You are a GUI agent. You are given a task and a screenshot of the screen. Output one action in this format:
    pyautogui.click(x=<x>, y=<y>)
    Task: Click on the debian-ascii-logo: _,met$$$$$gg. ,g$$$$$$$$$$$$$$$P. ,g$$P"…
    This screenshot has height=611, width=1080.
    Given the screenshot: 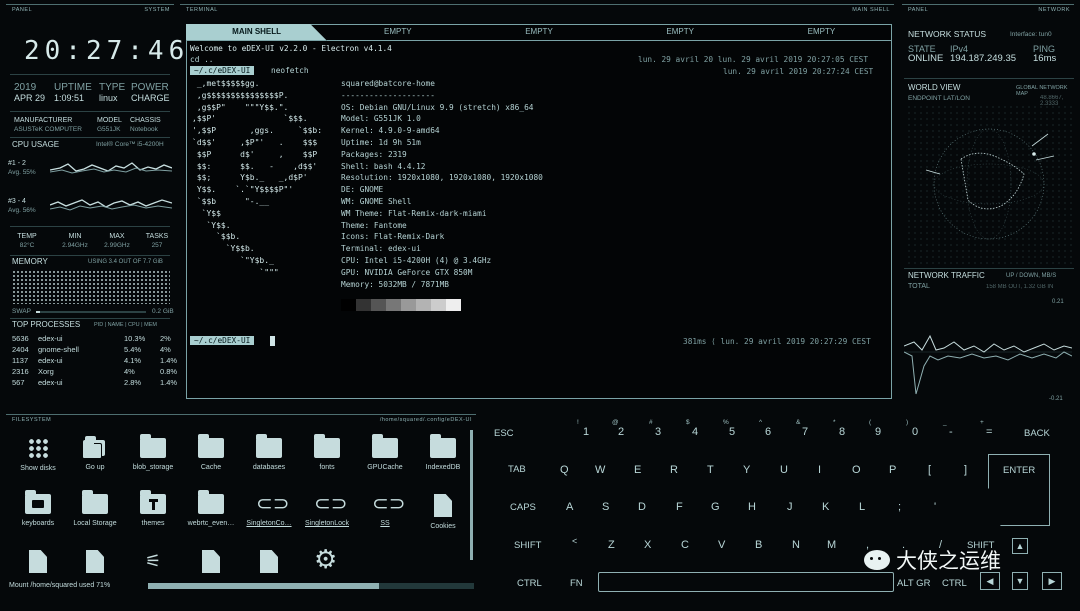 What is the action you would take?
    pyautogui.click(x=257, y=178)
    